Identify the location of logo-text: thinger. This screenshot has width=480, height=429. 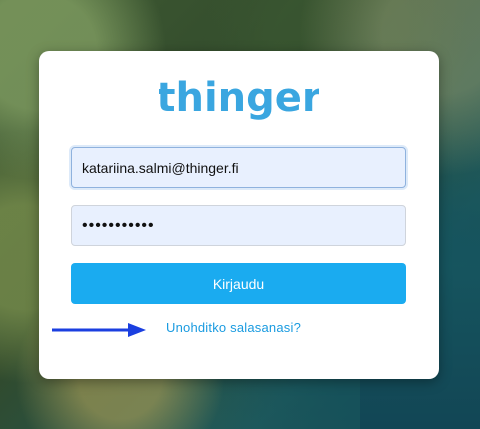
(239, 98).